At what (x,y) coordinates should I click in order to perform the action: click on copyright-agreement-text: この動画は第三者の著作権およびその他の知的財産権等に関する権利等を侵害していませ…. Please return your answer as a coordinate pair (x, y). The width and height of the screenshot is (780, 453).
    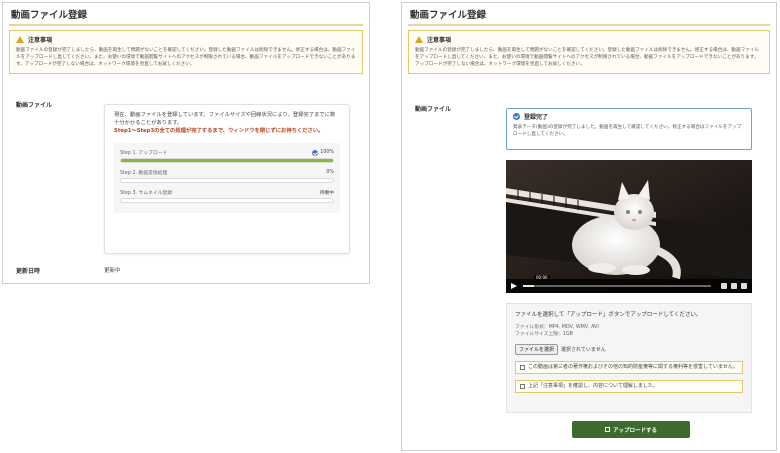
    Looking at the image, I should click on (633, 367).